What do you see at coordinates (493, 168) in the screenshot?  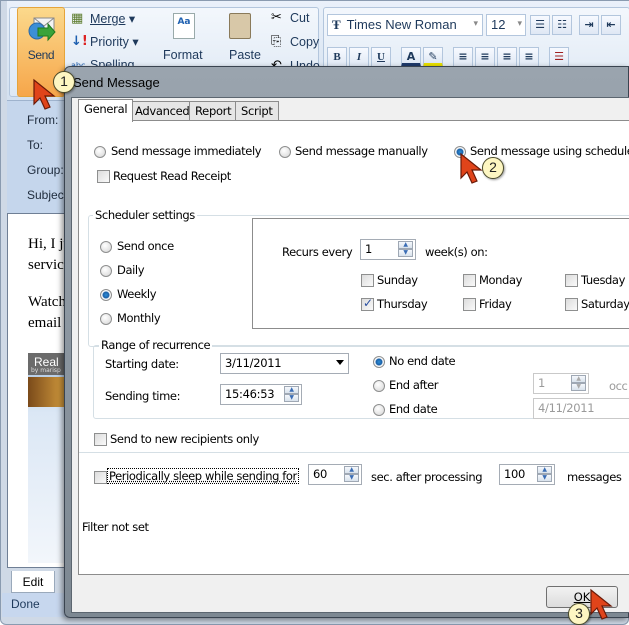 I see `callout-badge-2: 2` at bounding box center [493, 168].